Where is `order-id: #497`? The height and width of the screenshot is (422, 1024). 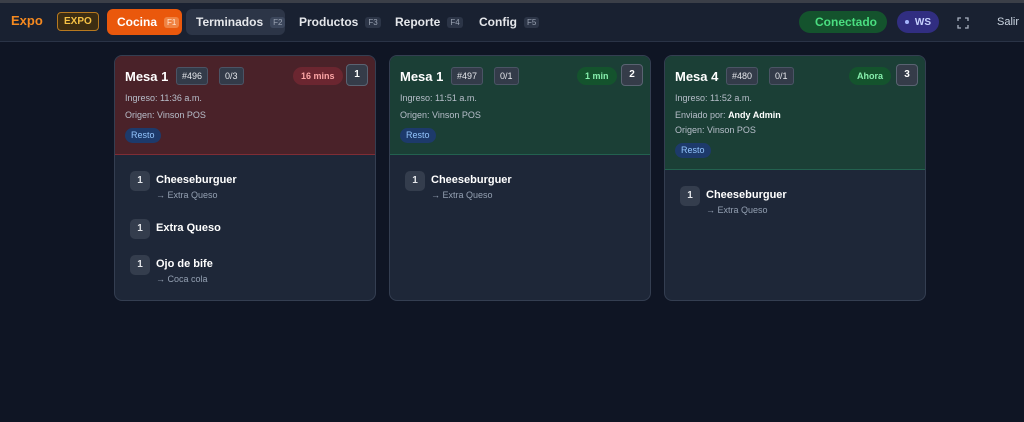 order-id: #497 is located at coordinates (467, 76).